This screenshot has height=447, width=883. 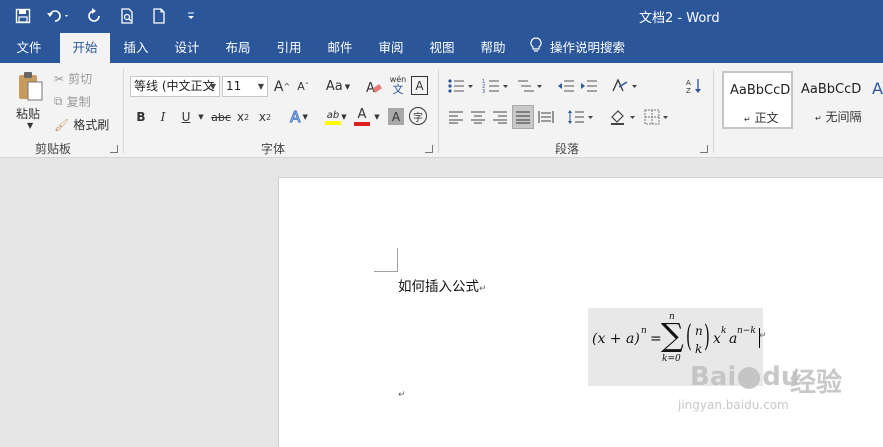 What do you see at coordinates (141, 117) in the screenshot?
I see `bold-button: B` at bounding box center [141, 117].